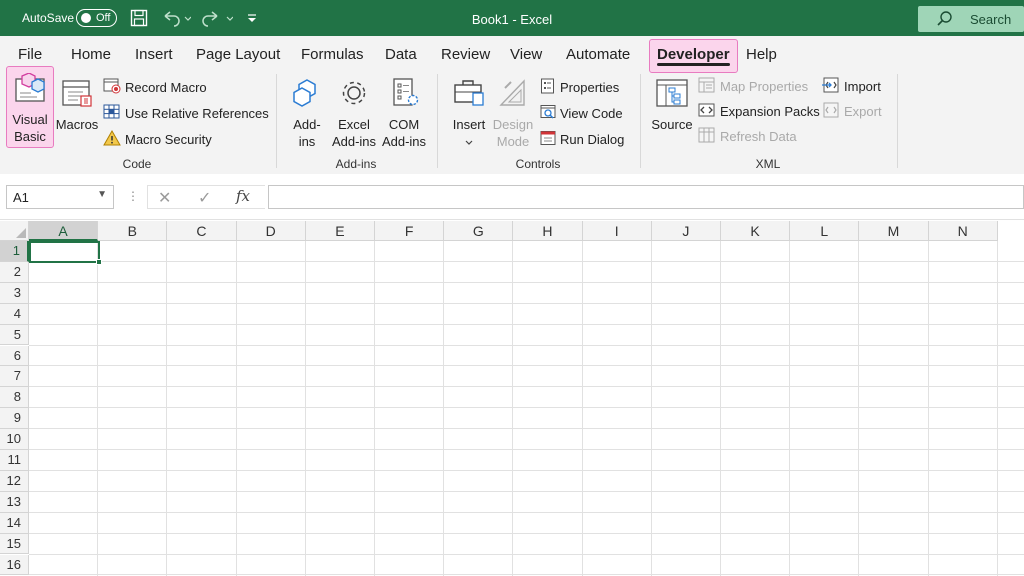 The height and width of the screenshot is (576, 1024). I want to click on search-box: Search, so click(971, 19).